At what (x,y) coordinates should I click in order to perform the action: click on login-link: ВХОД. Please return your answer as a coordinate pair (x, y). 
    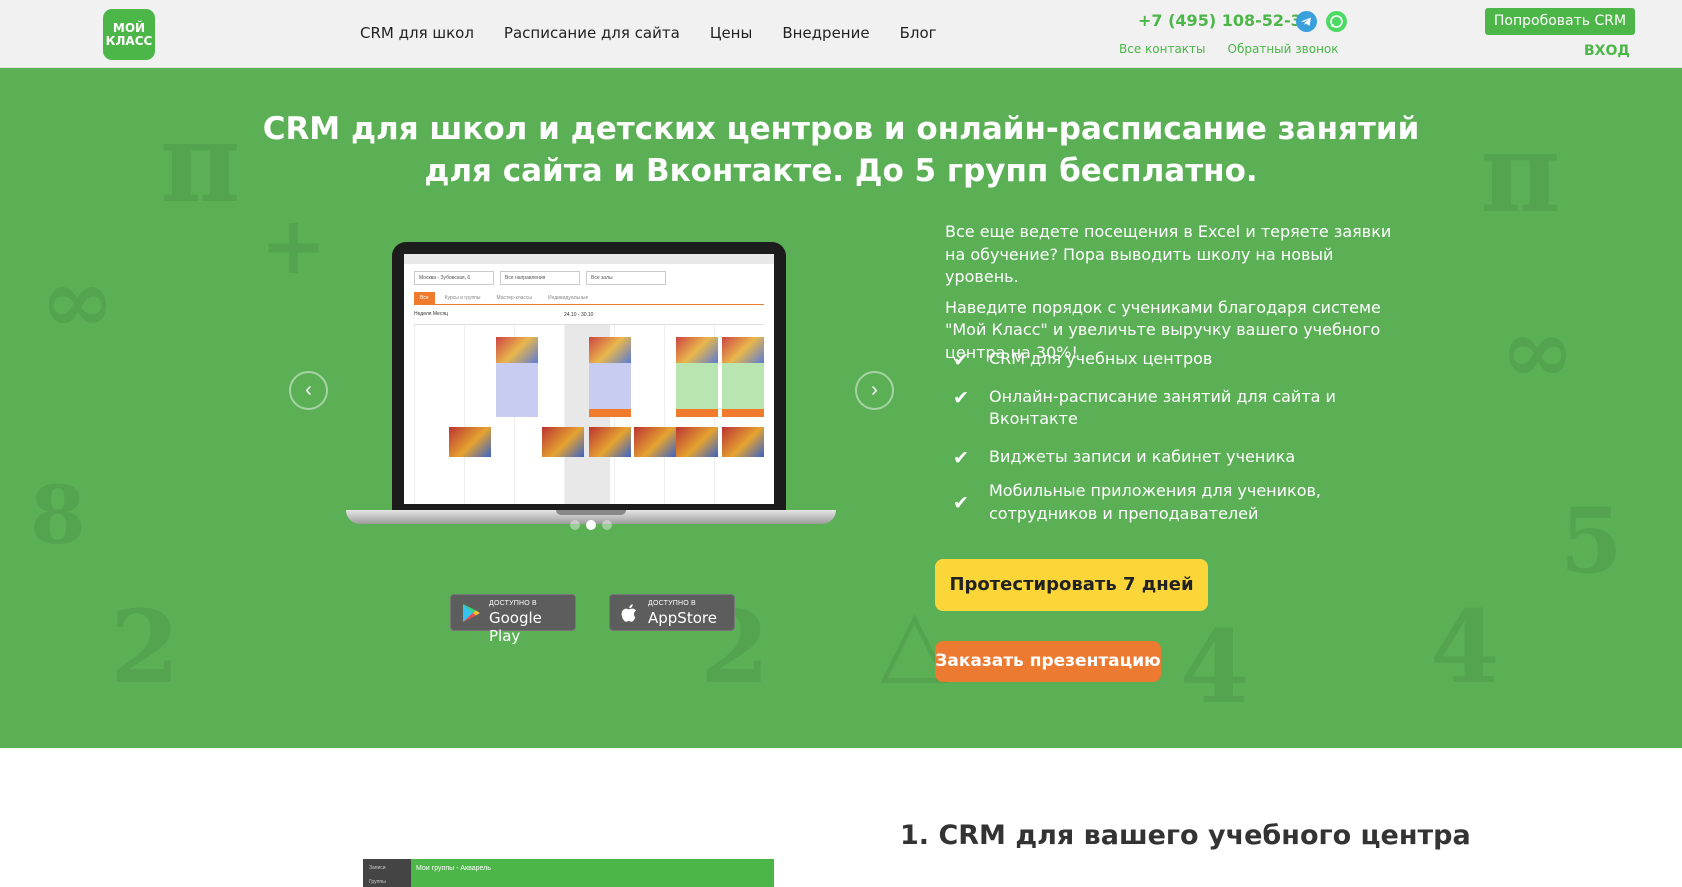
    Looking at the image, I should click on (1607, 51).